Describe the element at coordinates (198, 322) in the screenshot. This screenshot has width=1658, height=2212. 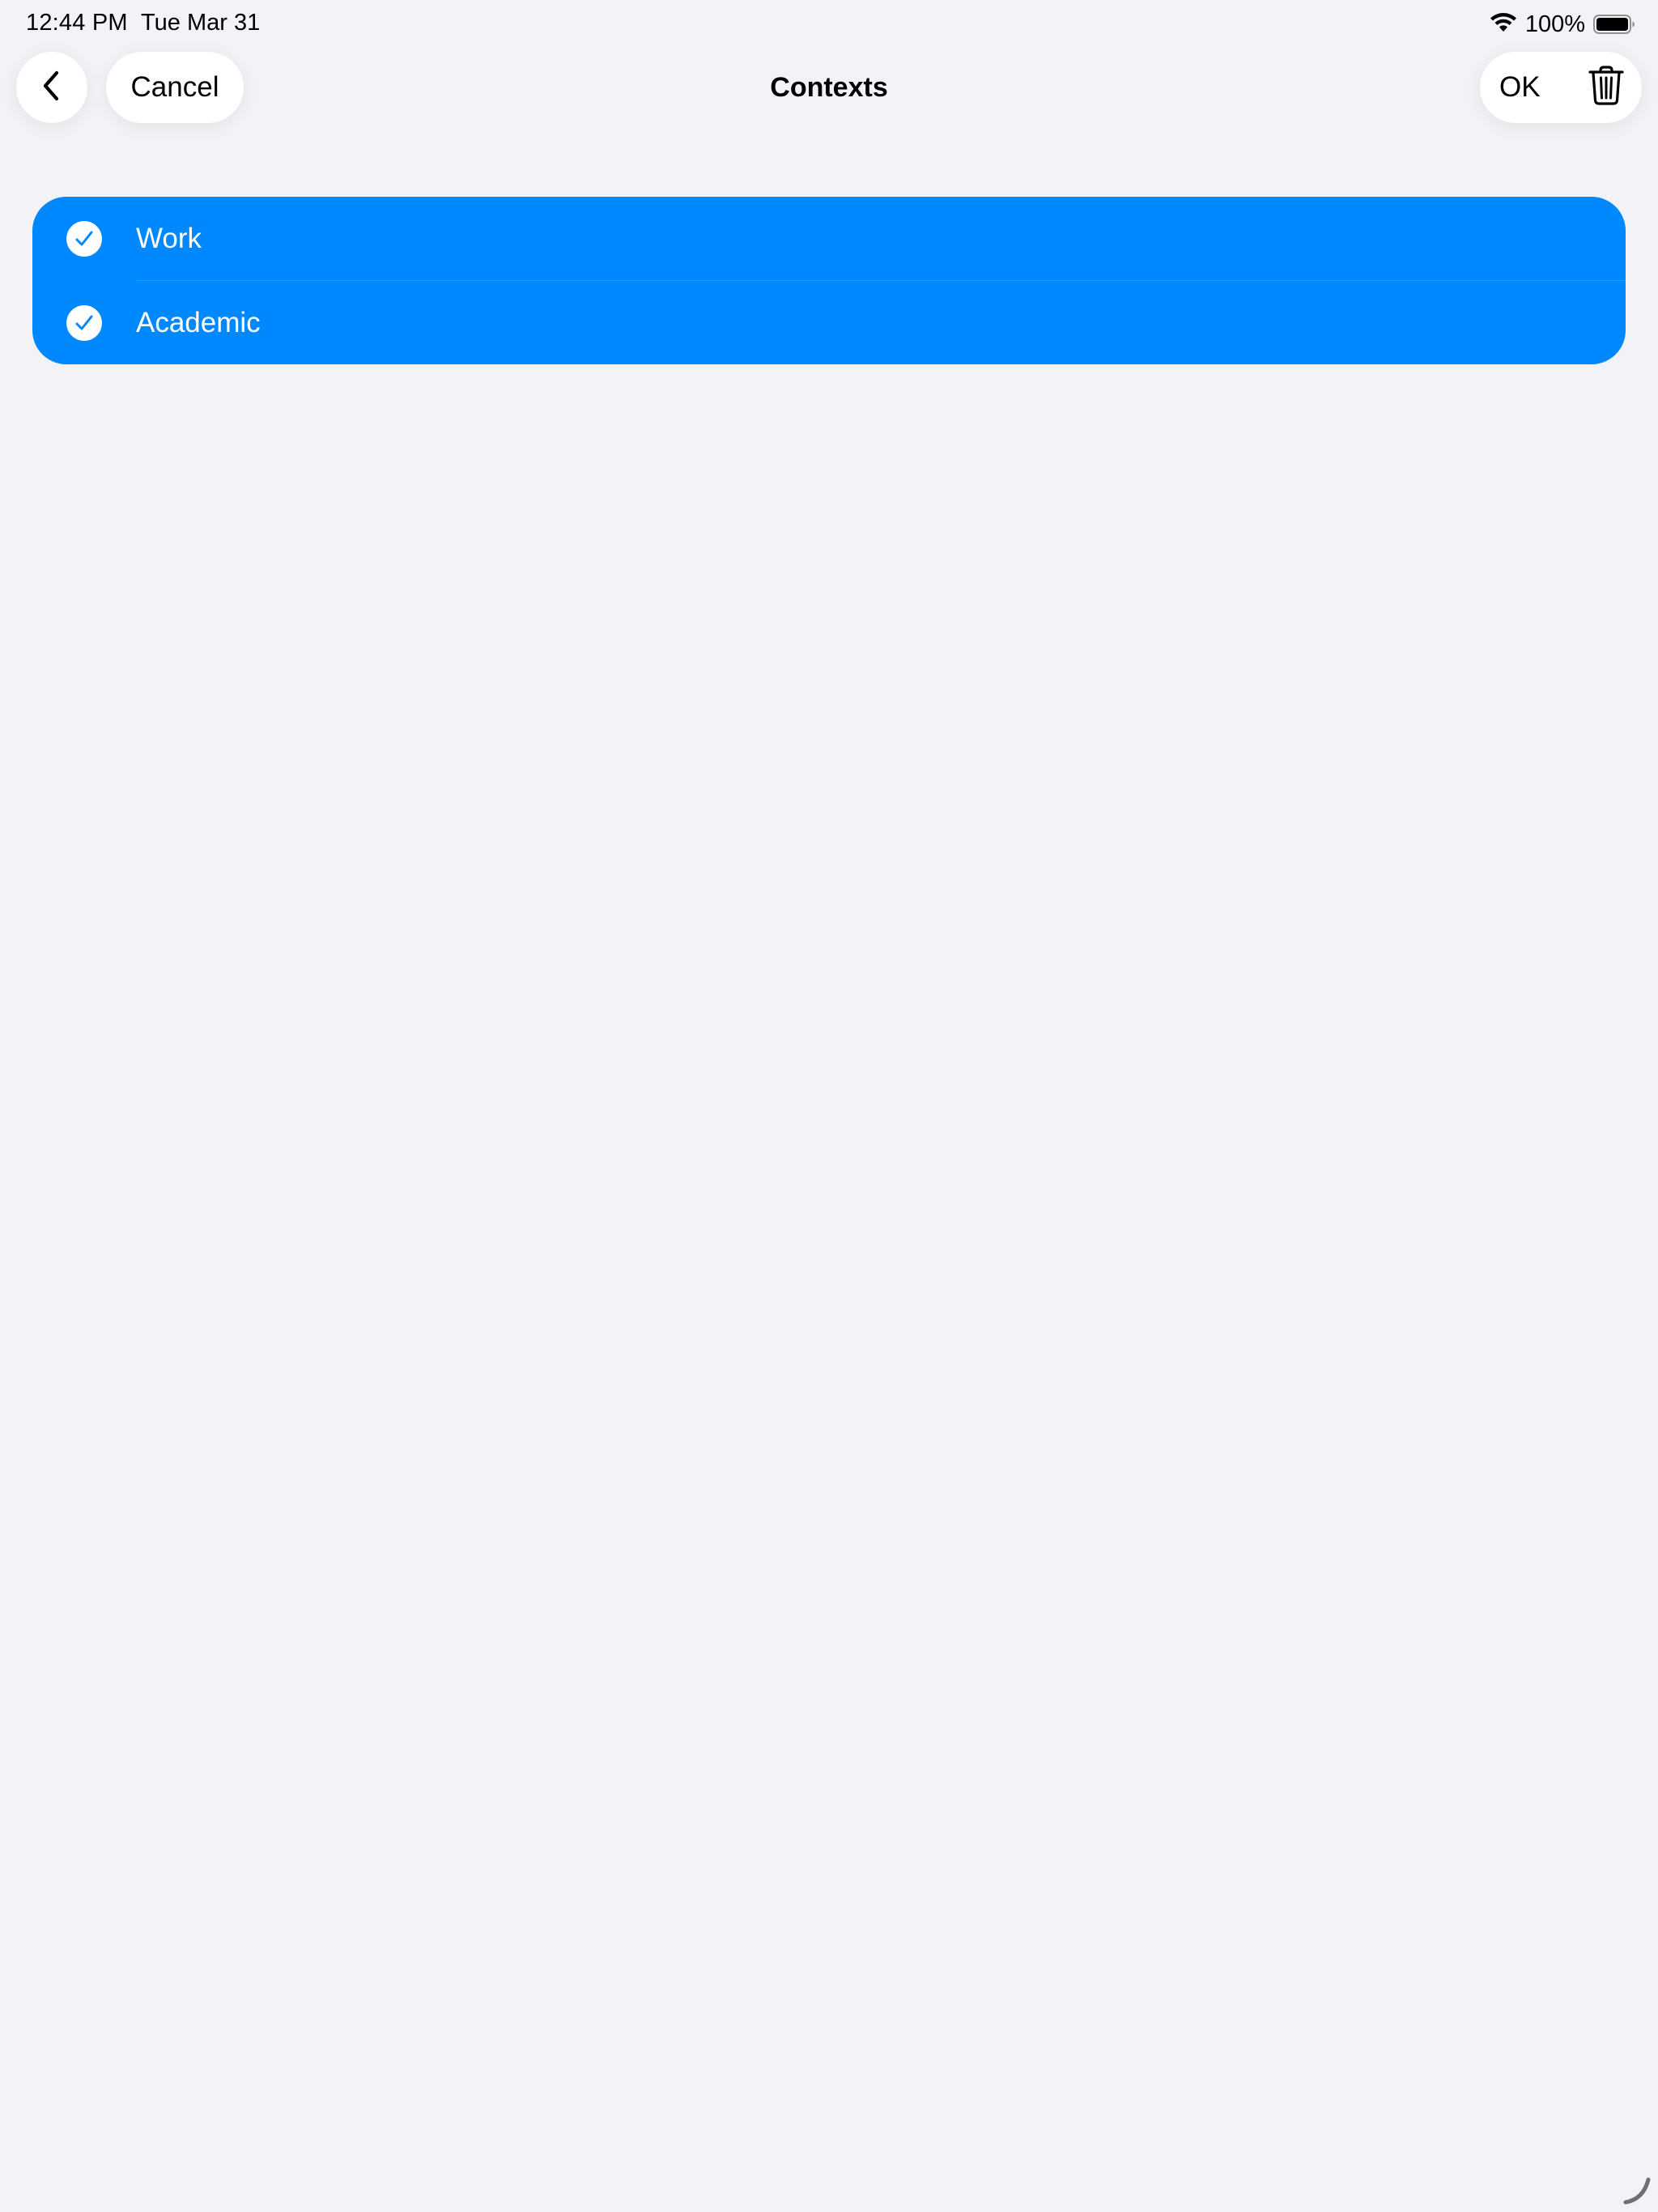
I see `list-item-label: Academic` at that location.